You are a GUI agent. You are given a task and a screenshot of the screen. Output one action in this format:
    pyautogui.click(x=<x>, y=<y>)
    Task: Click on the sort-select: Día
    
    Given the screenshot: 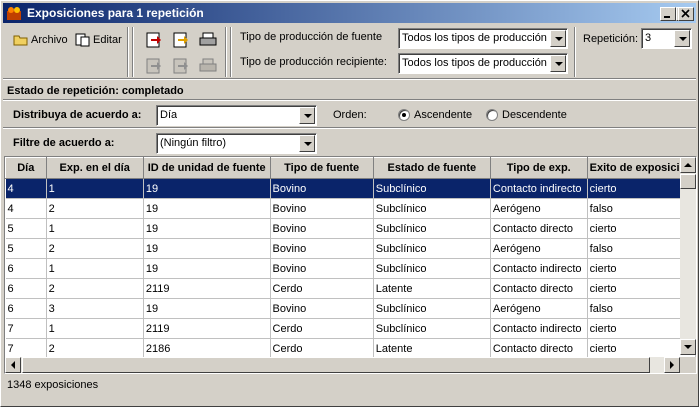 What is the action you would take?
    pyautogui.click(x=236, y=115)
    